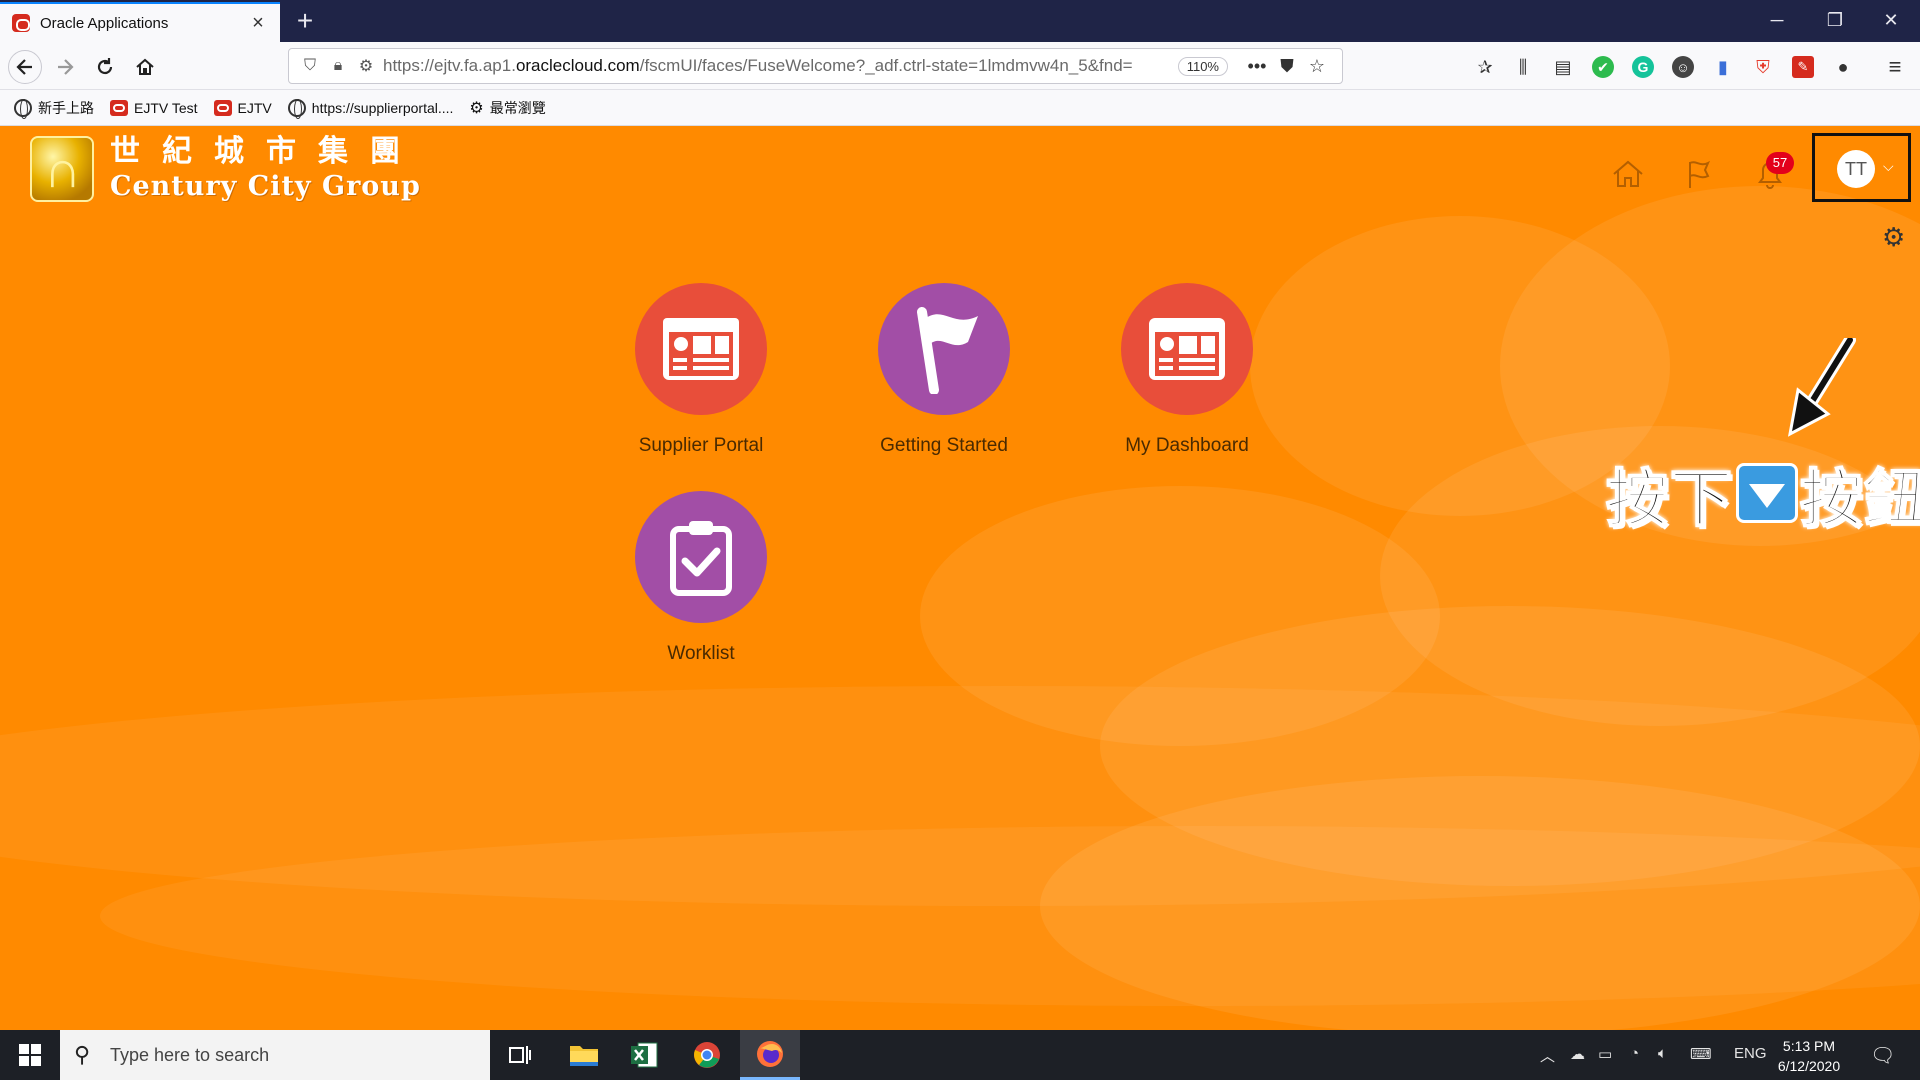  What do you see at coordinates (1767, 493) in the screenshot?
I see `dropdown-triangle-icon` at bounding box center [1767, 493].